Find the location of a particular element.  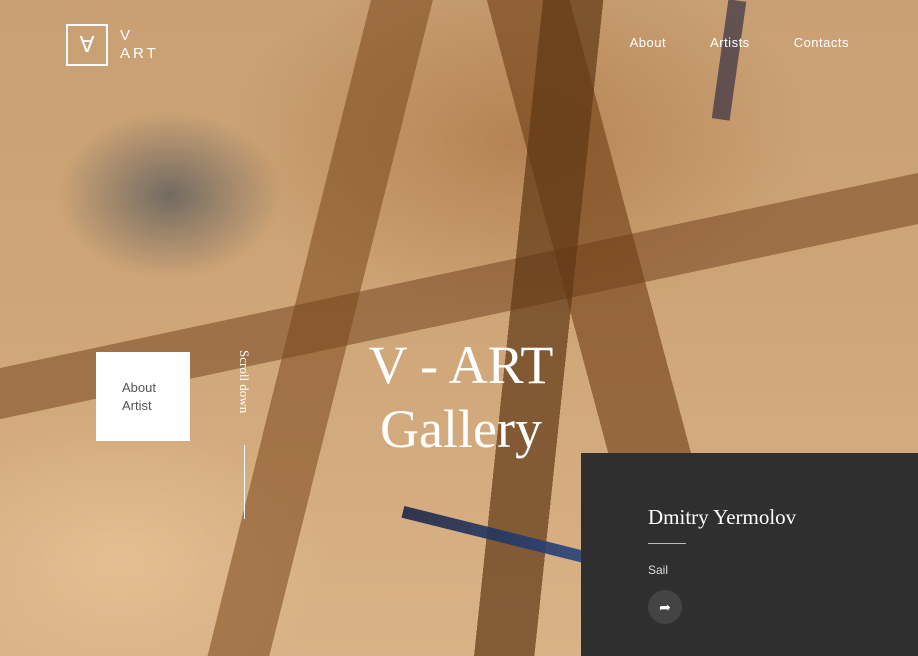

artwork-info-panel: Dmitry Yermolov Sail ➦ is located at coordinates (749, 554).